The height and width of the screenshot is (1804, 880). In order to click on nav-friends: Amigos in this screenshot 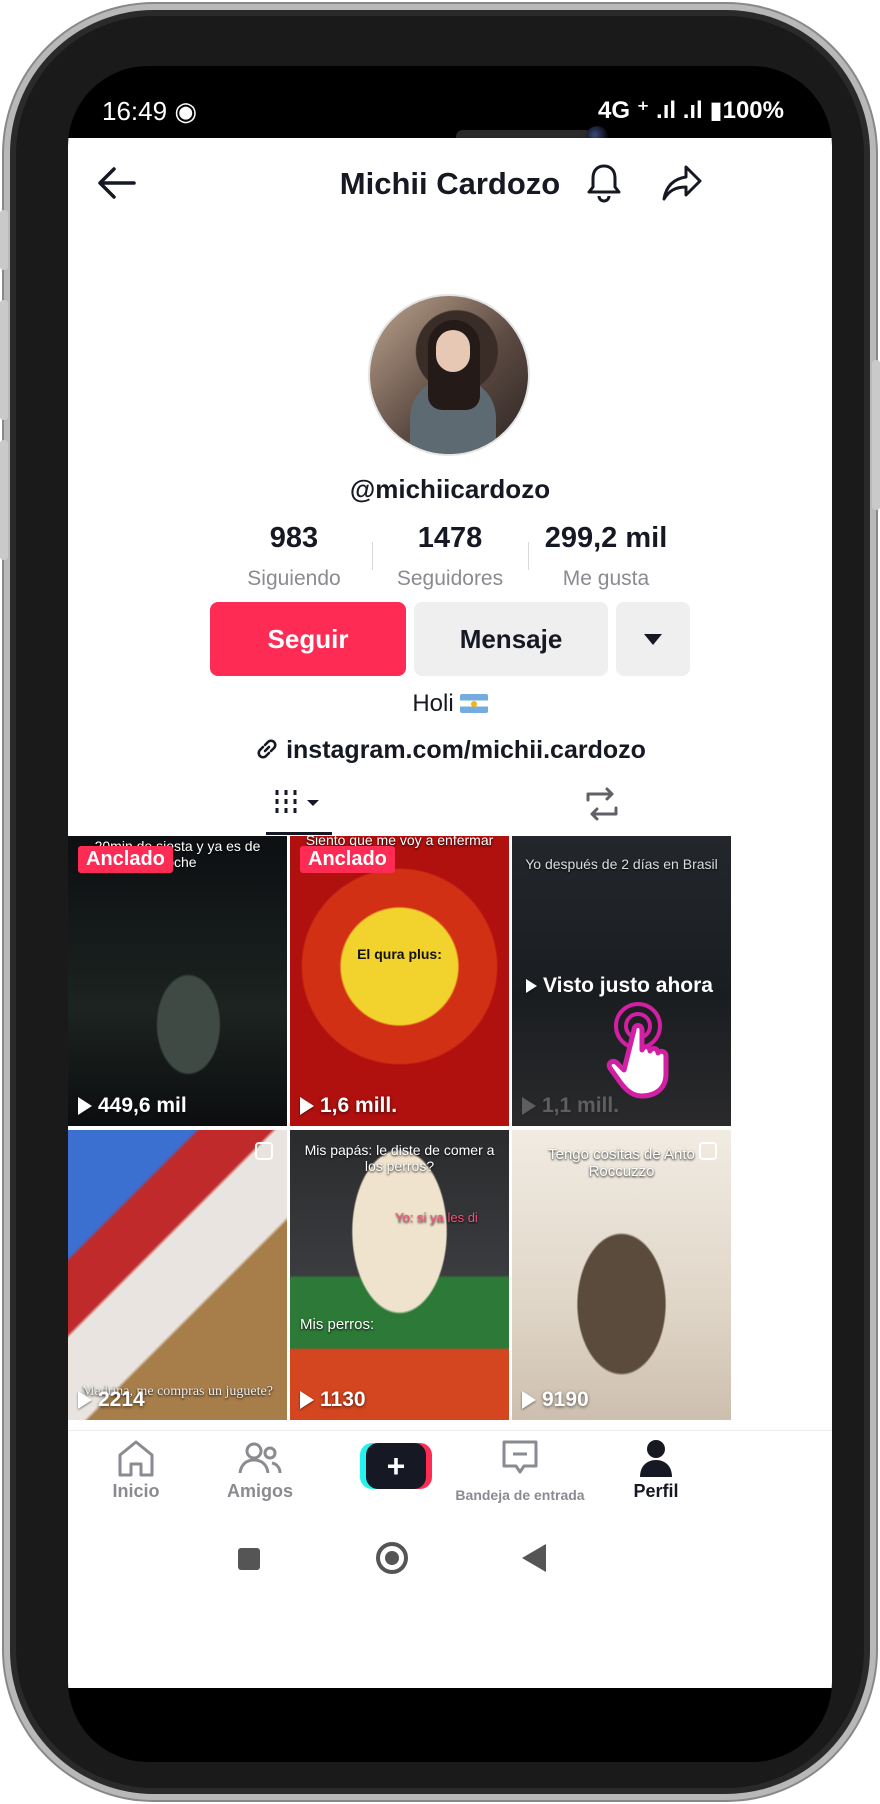, I will do `click(260, 1469)`.